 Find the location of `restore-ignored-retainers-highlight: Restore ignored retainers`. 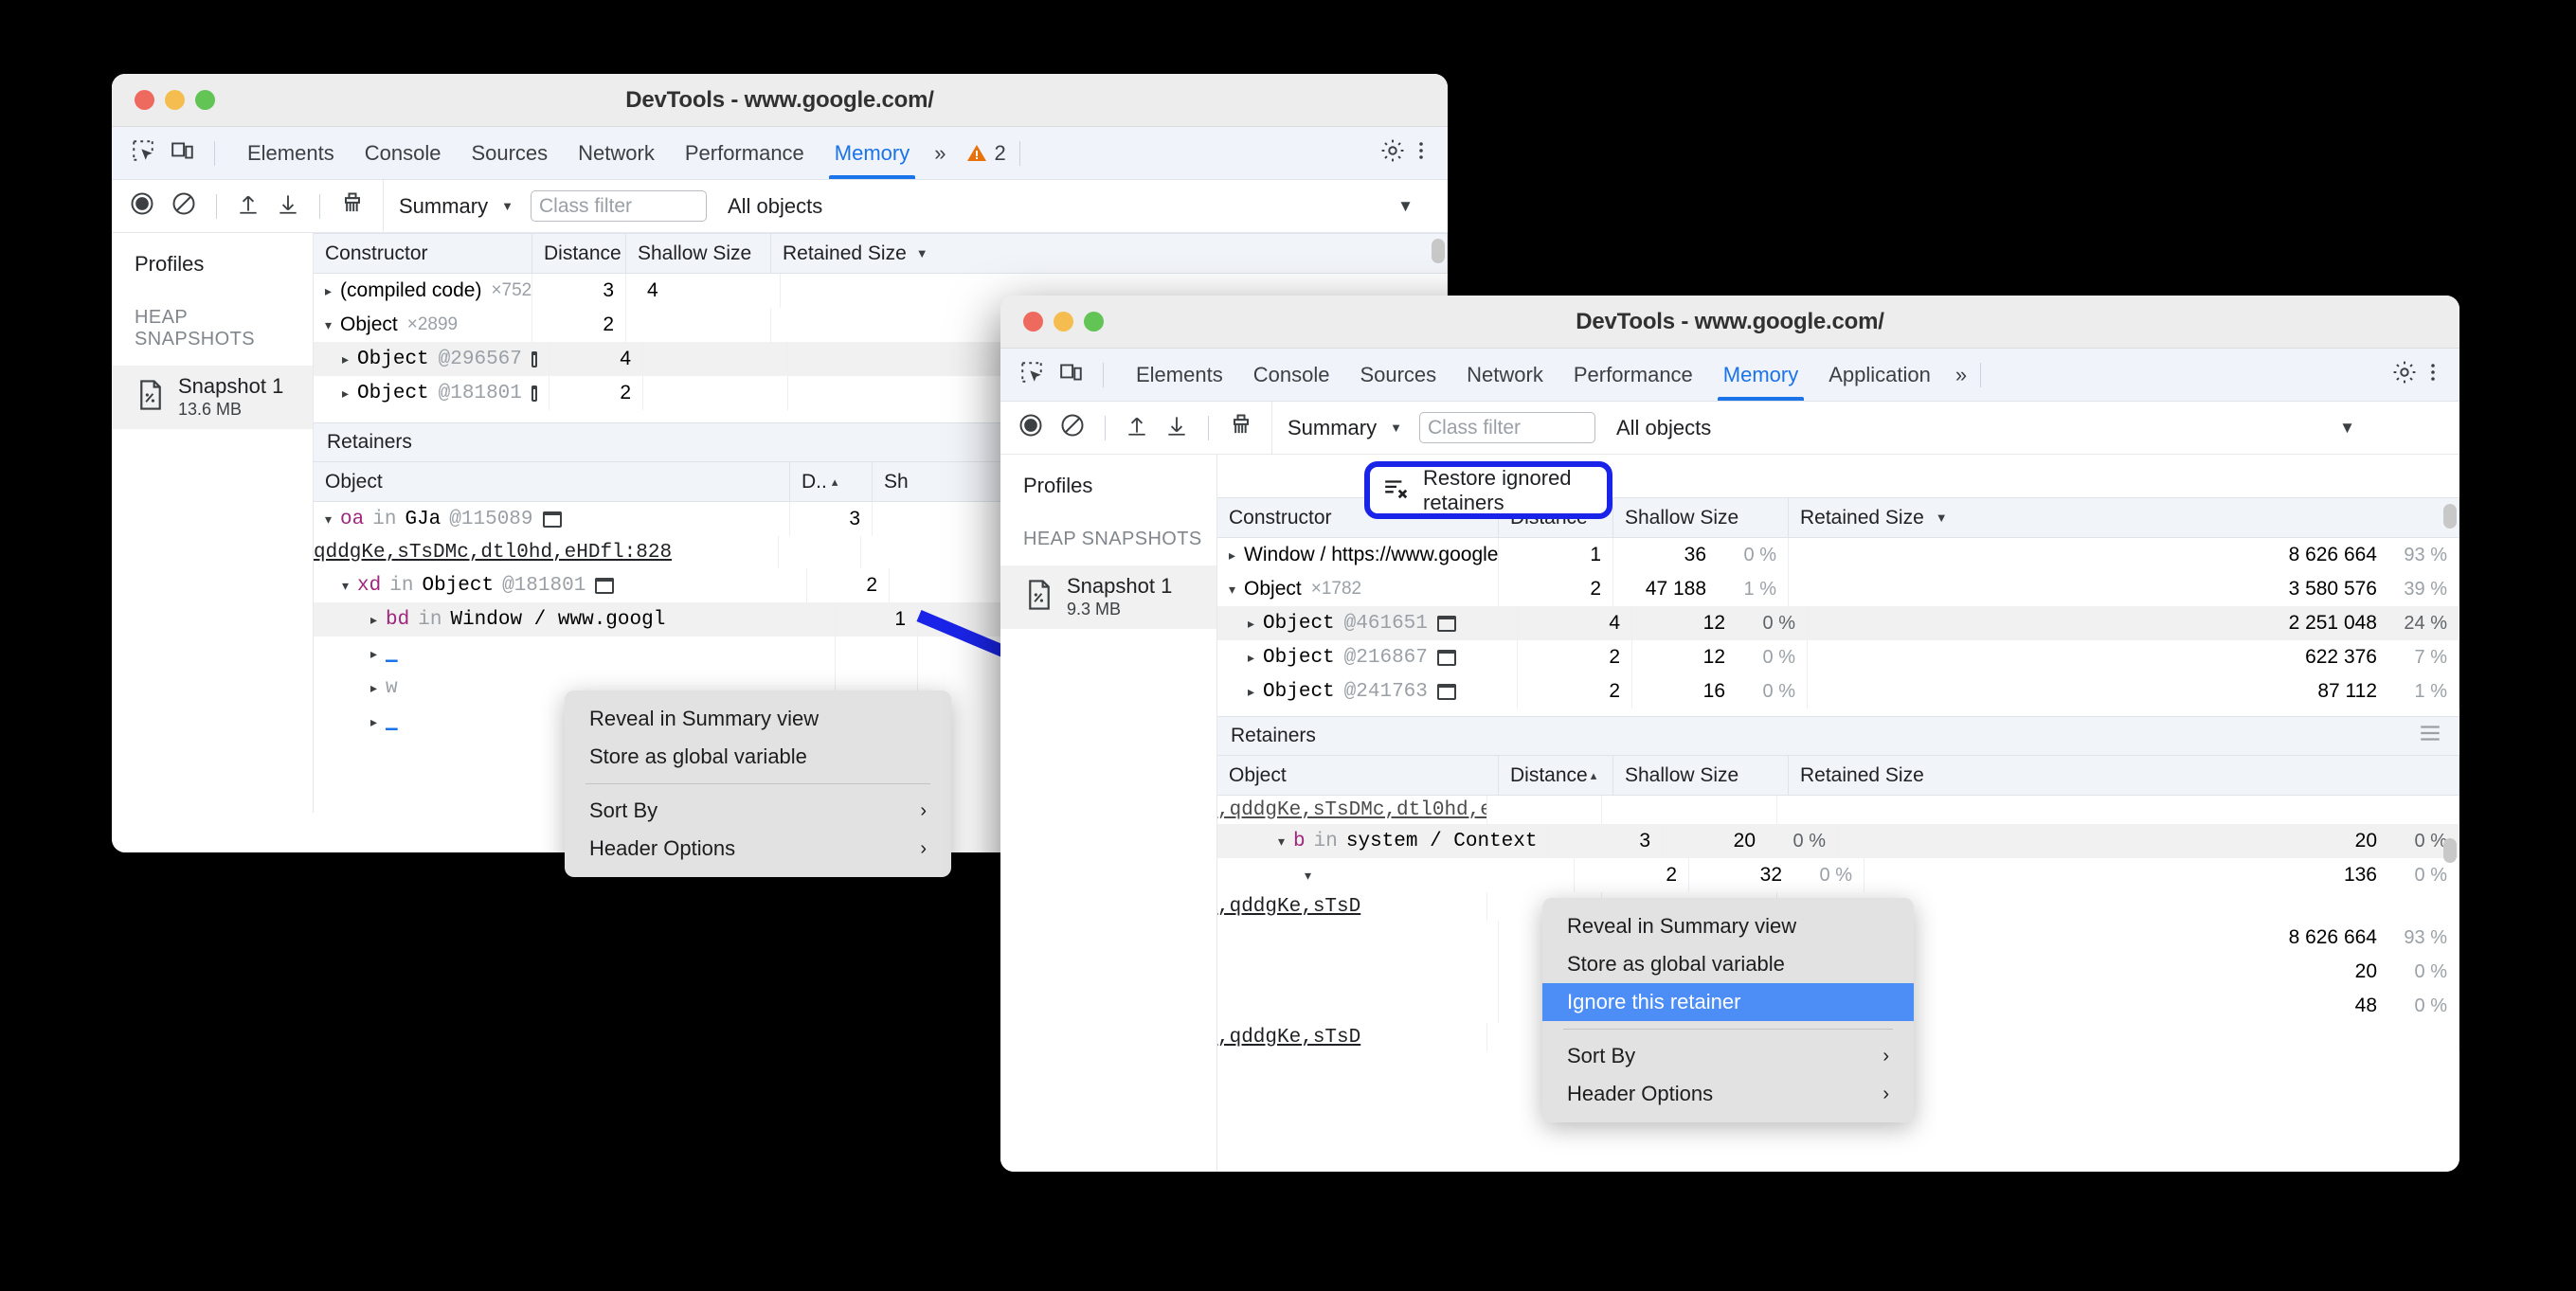

restore-ignored-retainers-highlight: Restore ignored retainers is located at coordinates (1488, 490).